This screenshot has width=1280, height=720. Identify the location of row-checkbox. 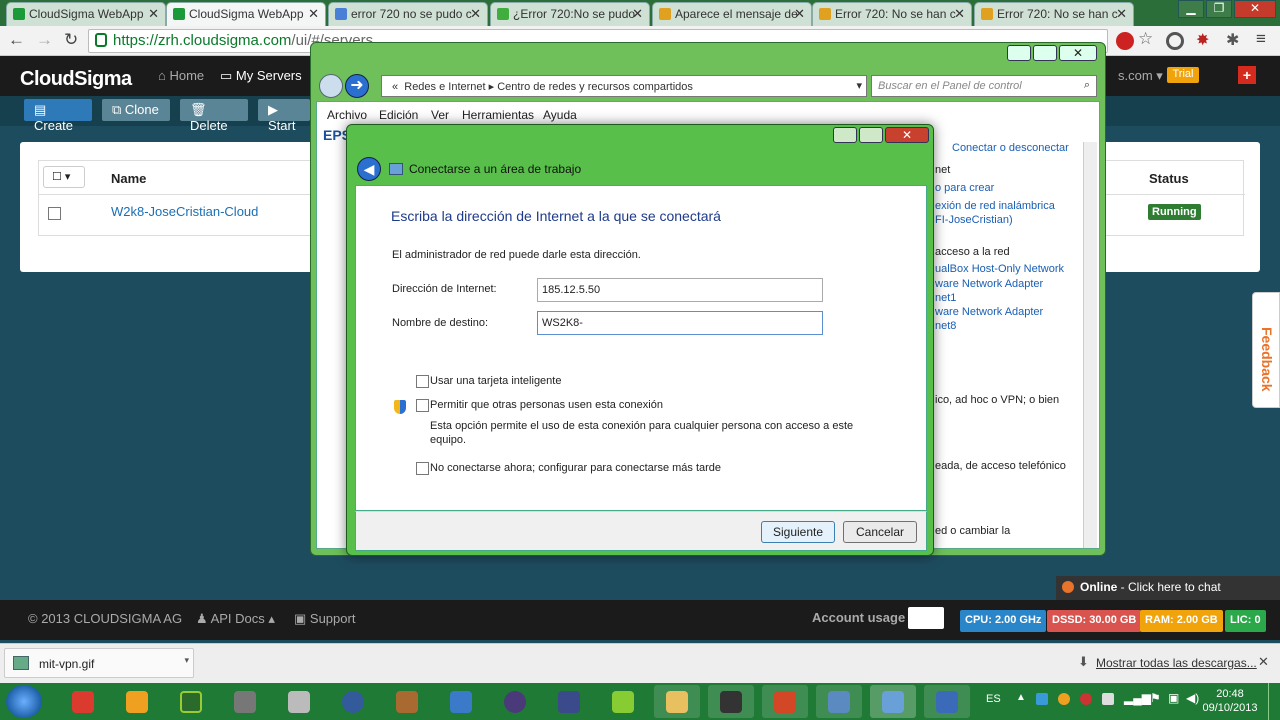
(54, 213).